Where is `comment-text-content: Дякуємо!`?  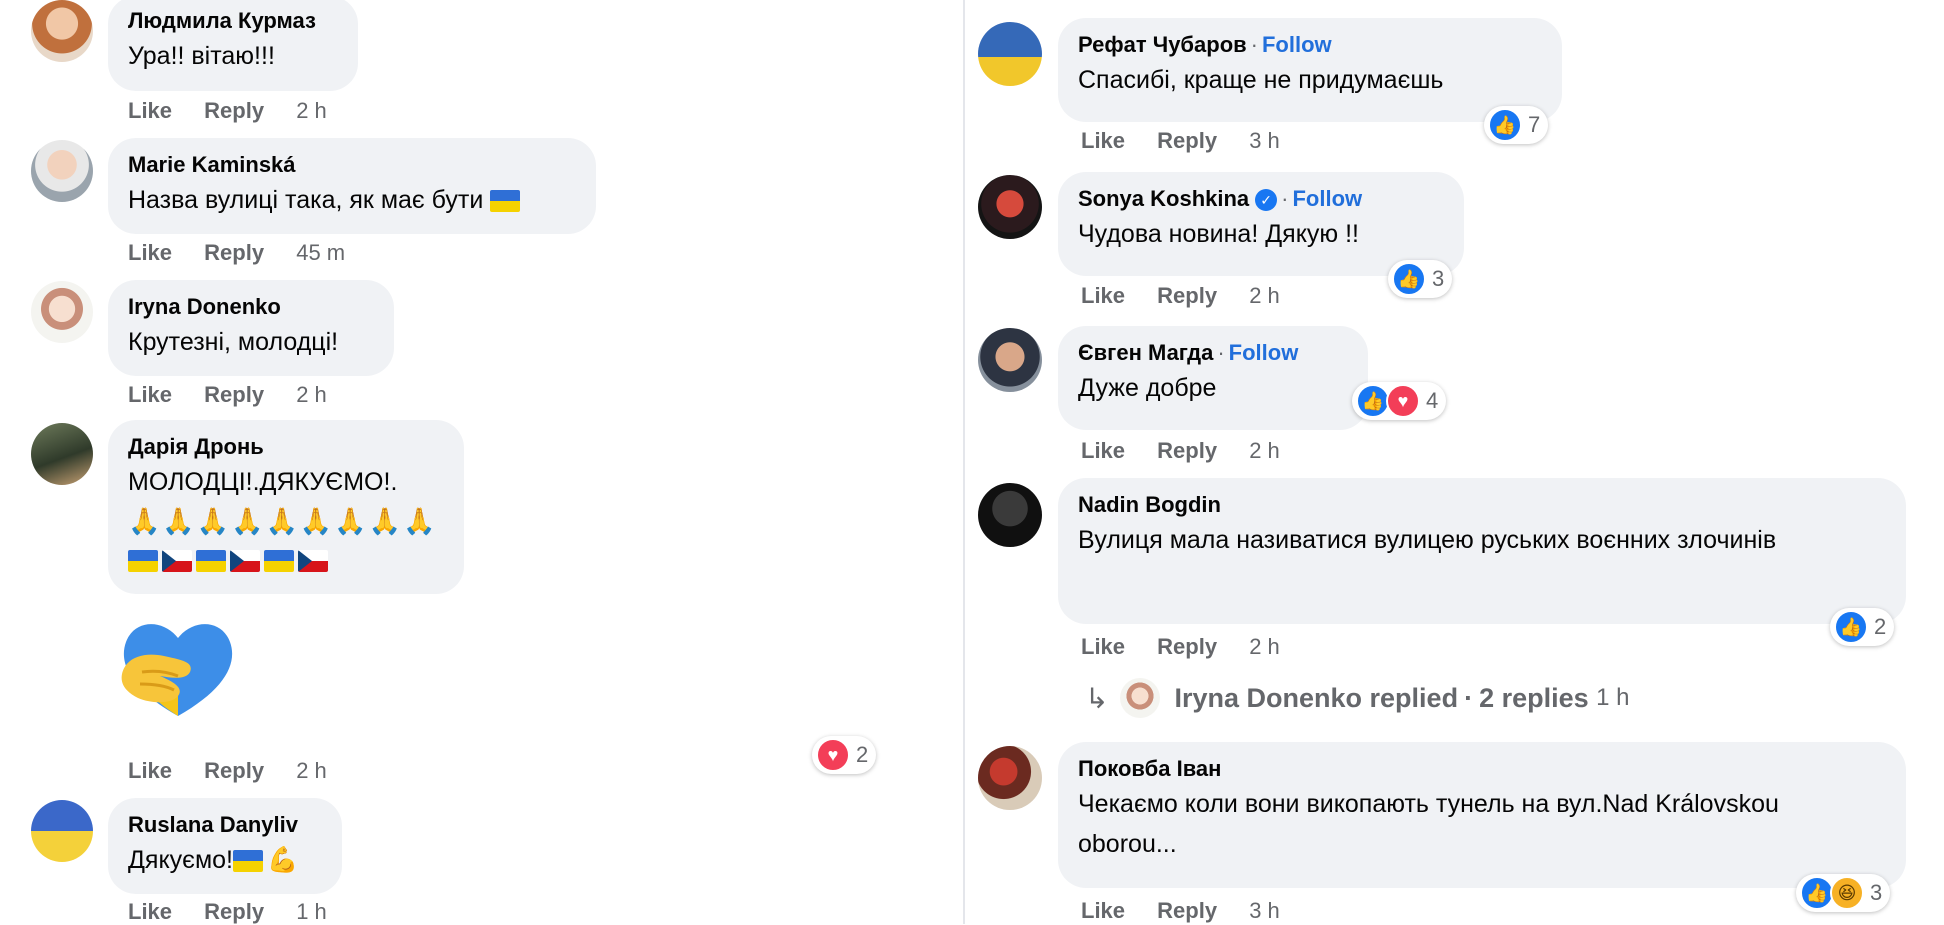 comment-text-content: Дякуємо! is located at coordinates (180, 860).